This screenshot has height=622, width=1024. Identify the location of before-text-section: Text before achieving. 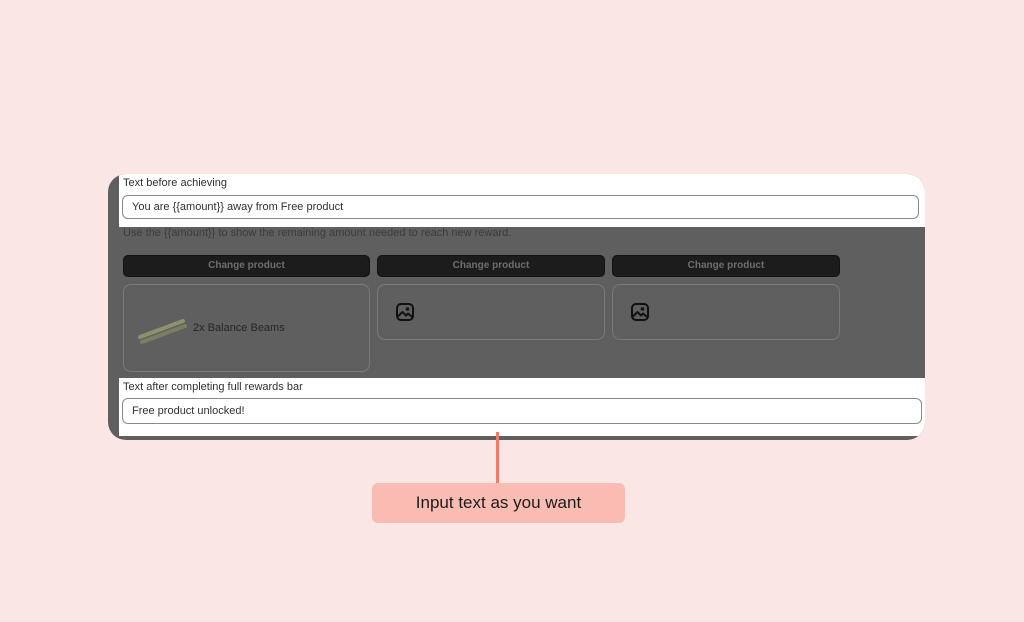
(522, 200).